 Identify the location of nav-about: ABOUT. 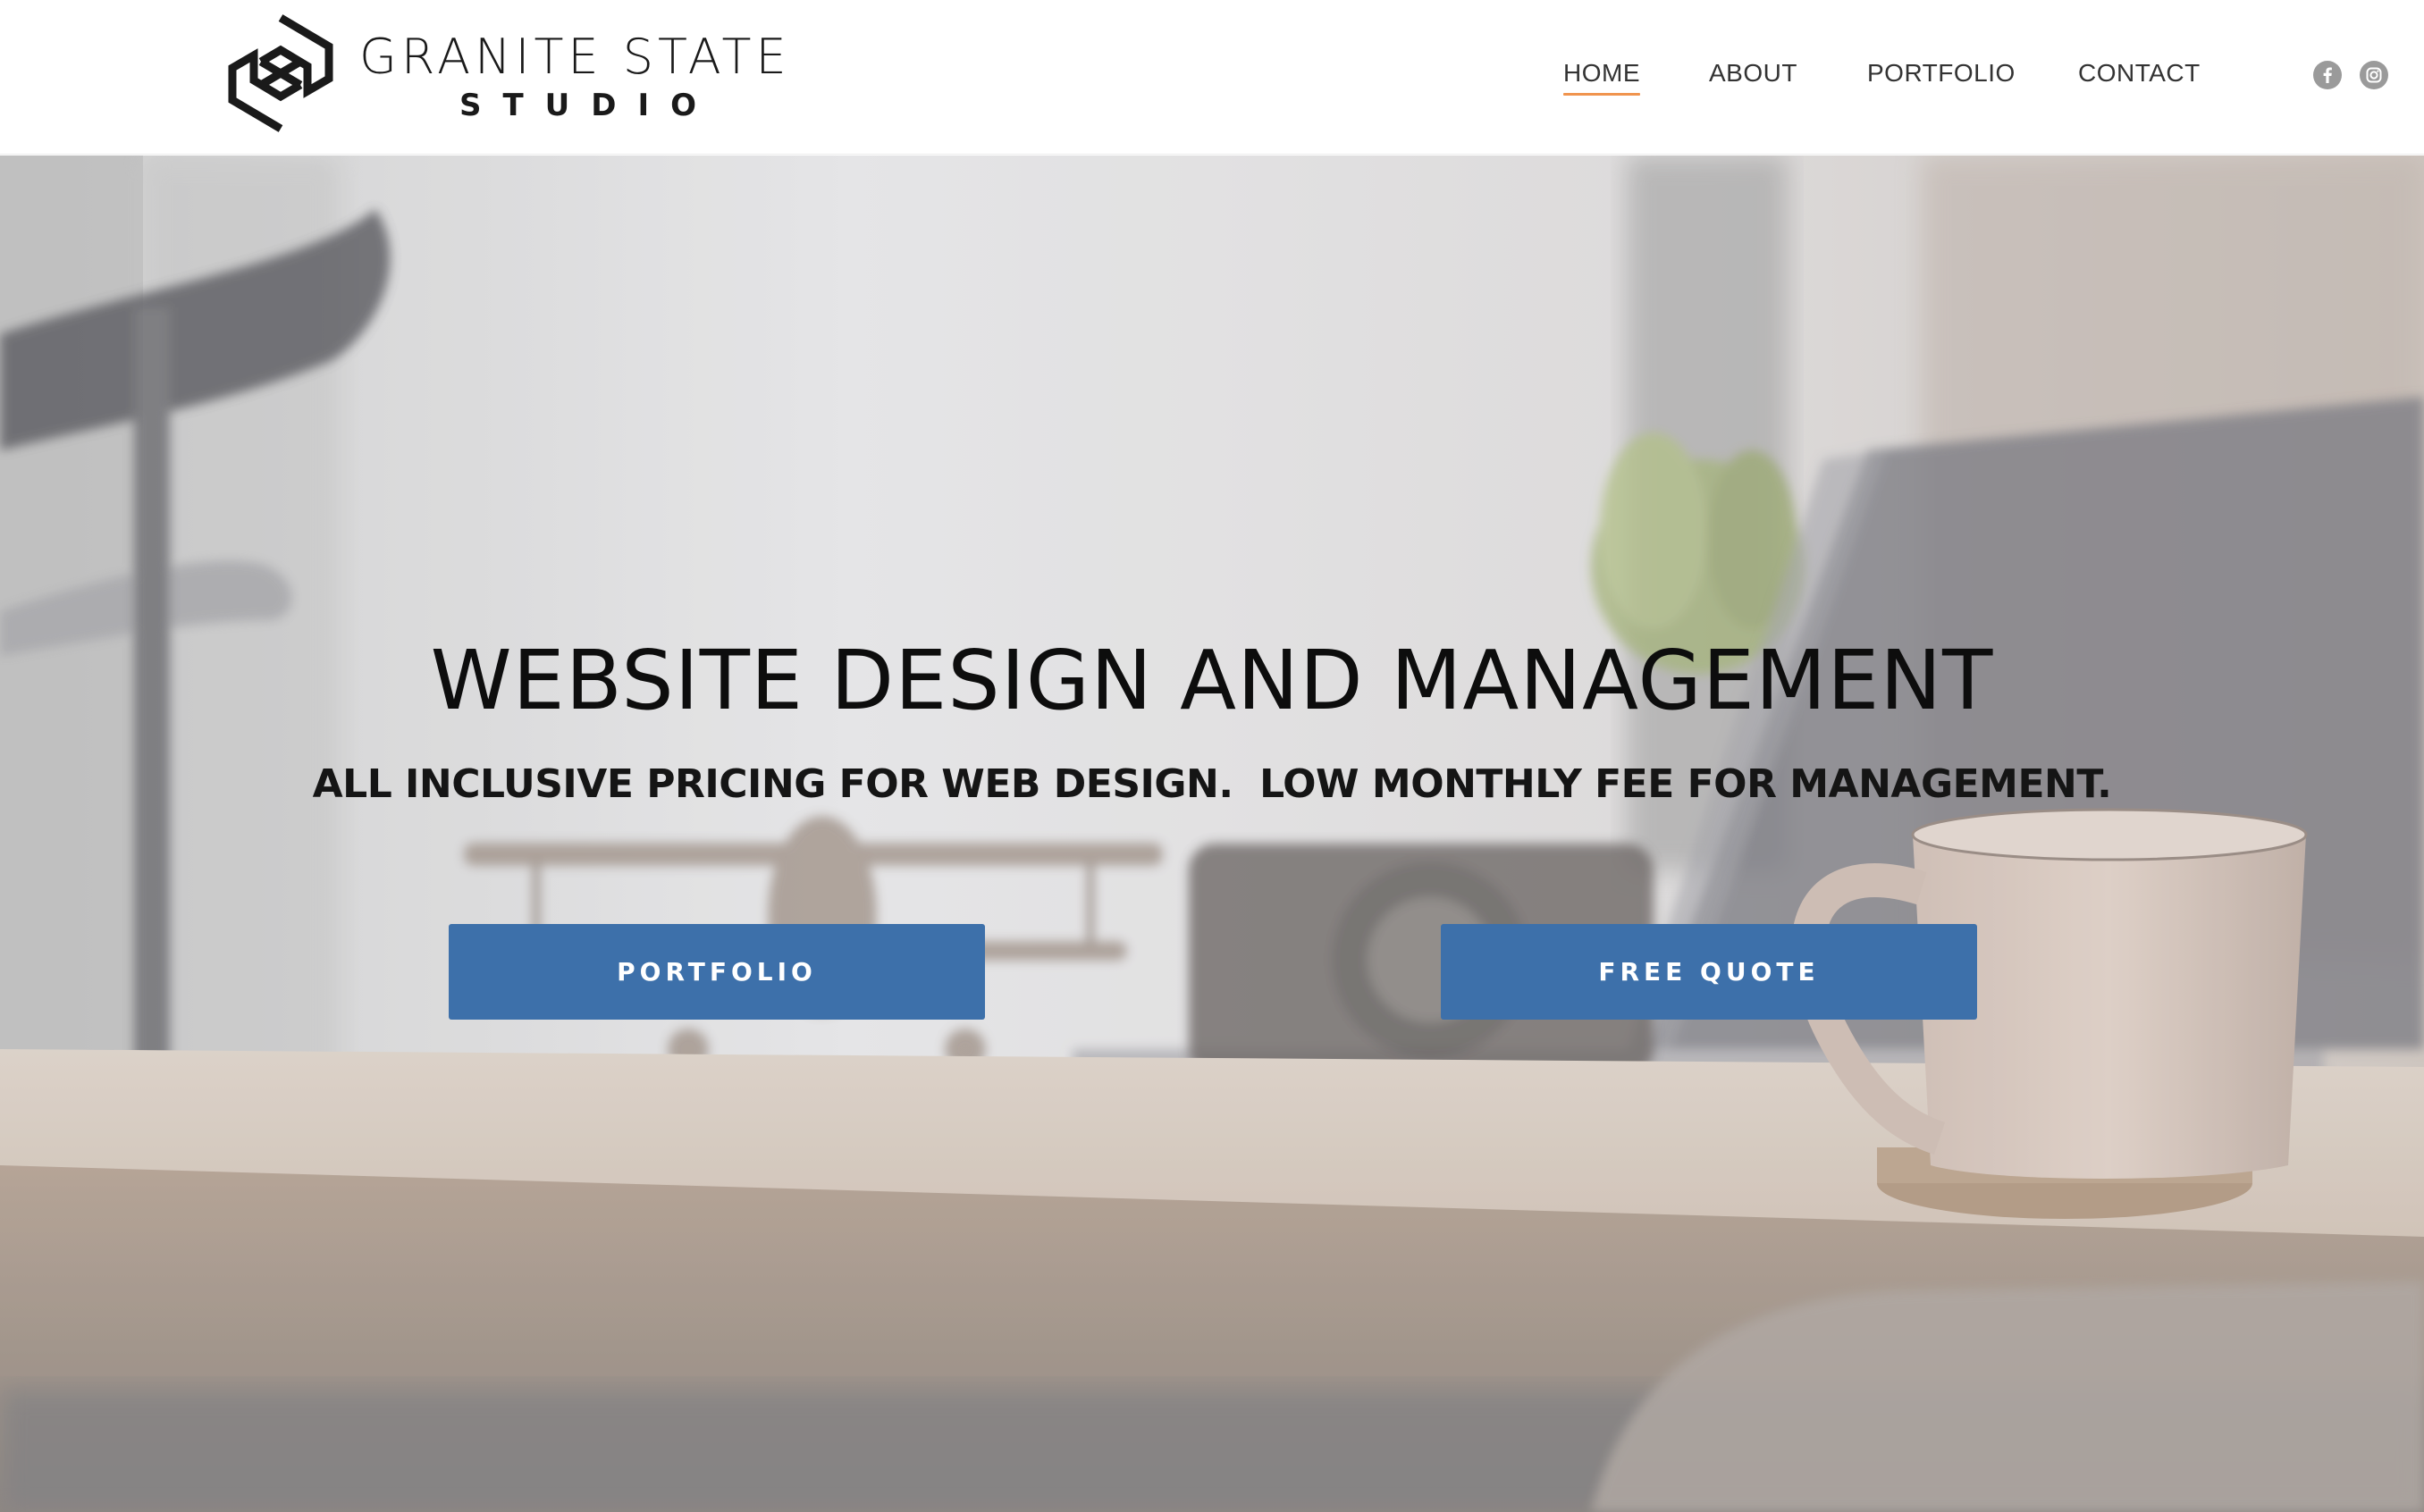
(1753, 73).